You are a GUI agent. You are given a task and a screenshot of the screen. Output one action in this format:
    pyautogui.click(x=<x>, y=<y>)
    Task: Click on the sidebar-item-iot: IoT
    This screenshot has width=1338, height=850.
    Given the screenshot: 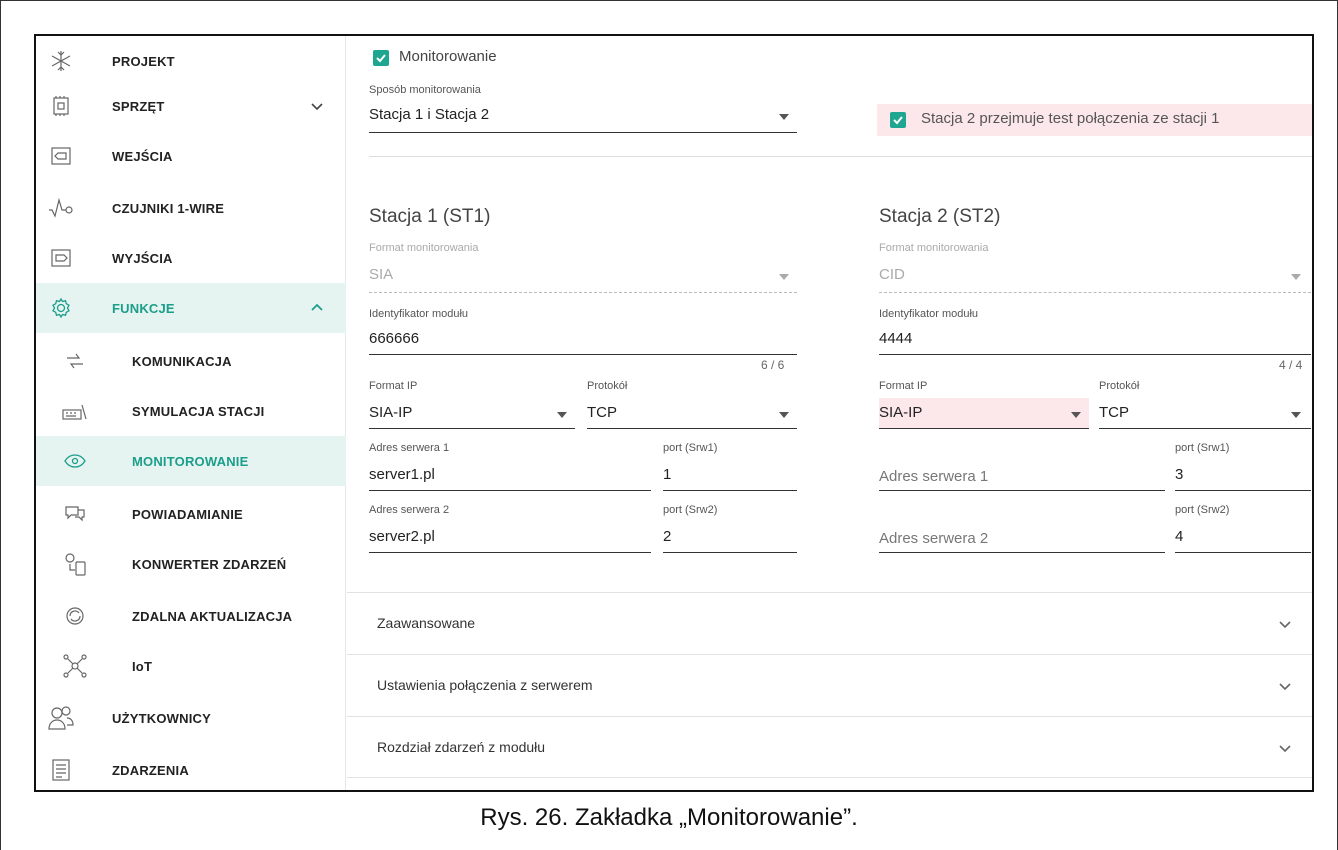 What is the action you would take?
    pyautogui.click(x=191, y=666)
    